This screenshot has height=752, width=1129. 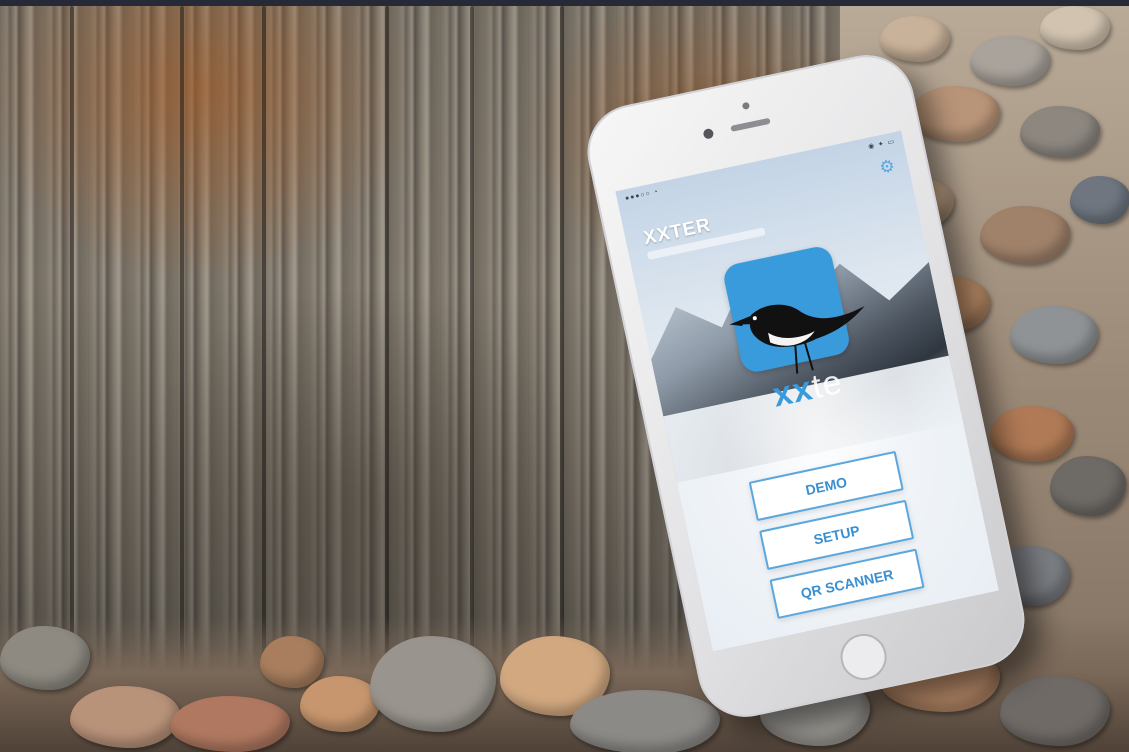 I want to click on home-button, so click(x=863, y=657).